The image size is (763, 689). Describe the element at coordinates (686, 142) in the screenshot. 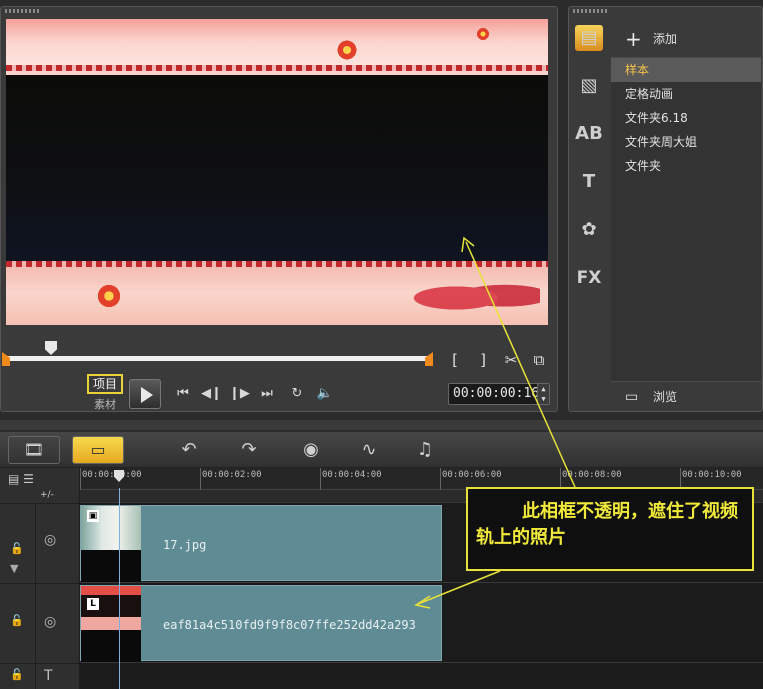

I see `library-folder-item: 文件夹周大姐` at that location.